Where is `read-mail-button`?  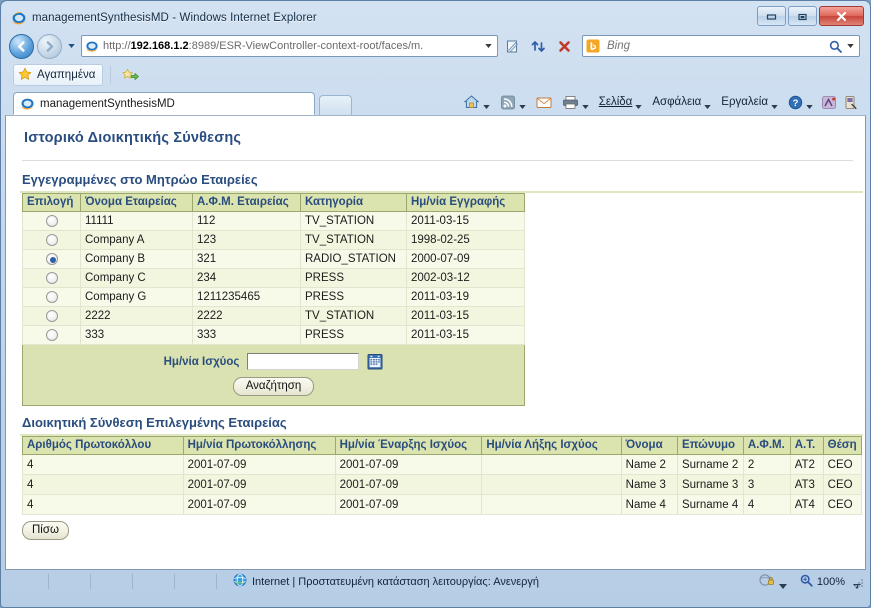
read-mail-button is located at coordinates (544, 102).